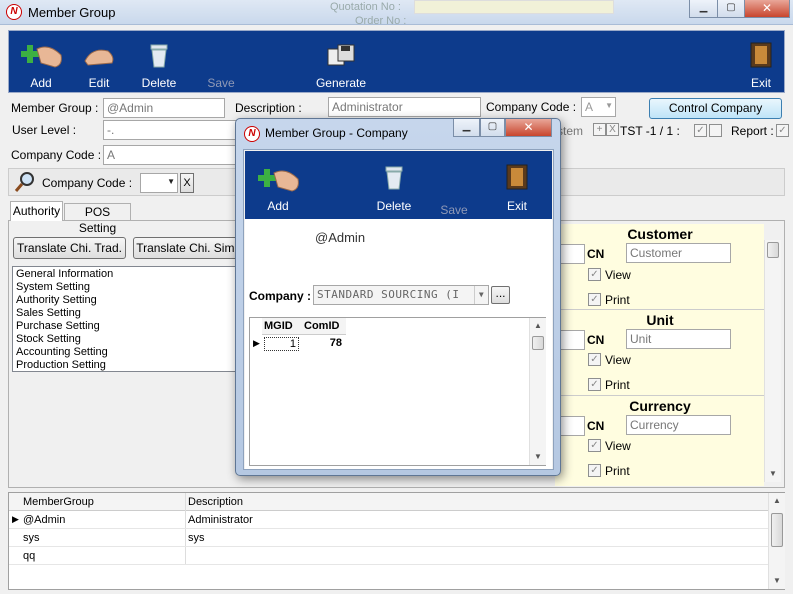  I want to click on list-item: Authority Setting, so click(125, 300).